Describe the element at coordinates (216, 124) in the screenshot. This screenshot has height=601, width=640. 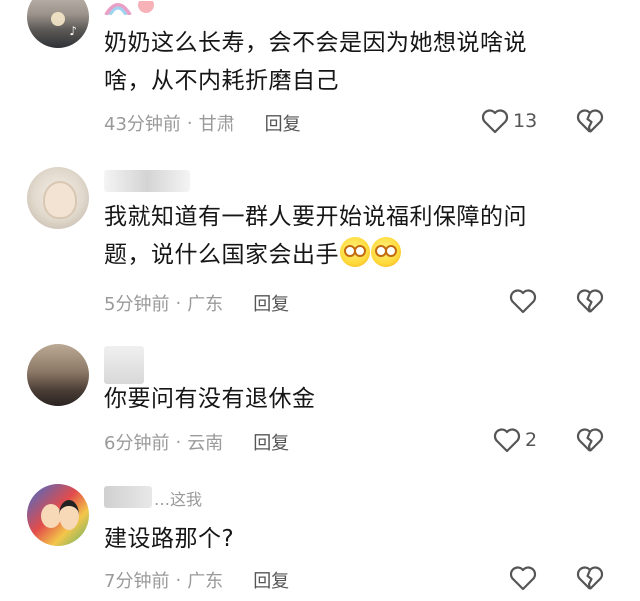
I see `comment-location: 甘肃` at that location.